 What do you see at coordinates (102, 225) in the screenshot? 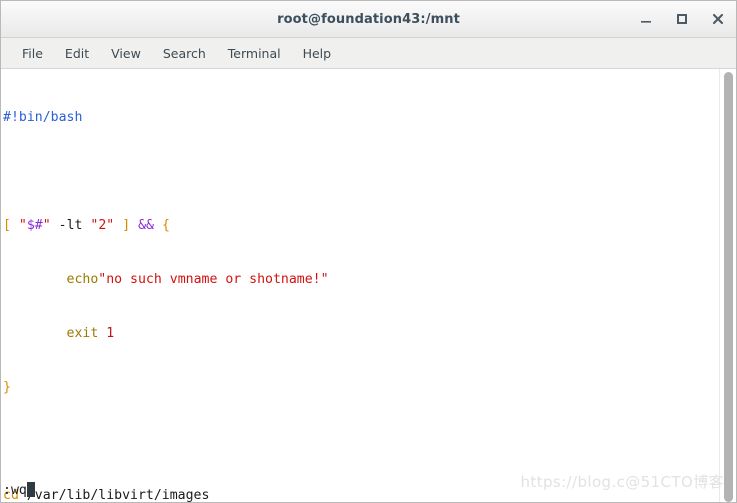
I see `code-token: "2"` at bounding box center [102, 225].